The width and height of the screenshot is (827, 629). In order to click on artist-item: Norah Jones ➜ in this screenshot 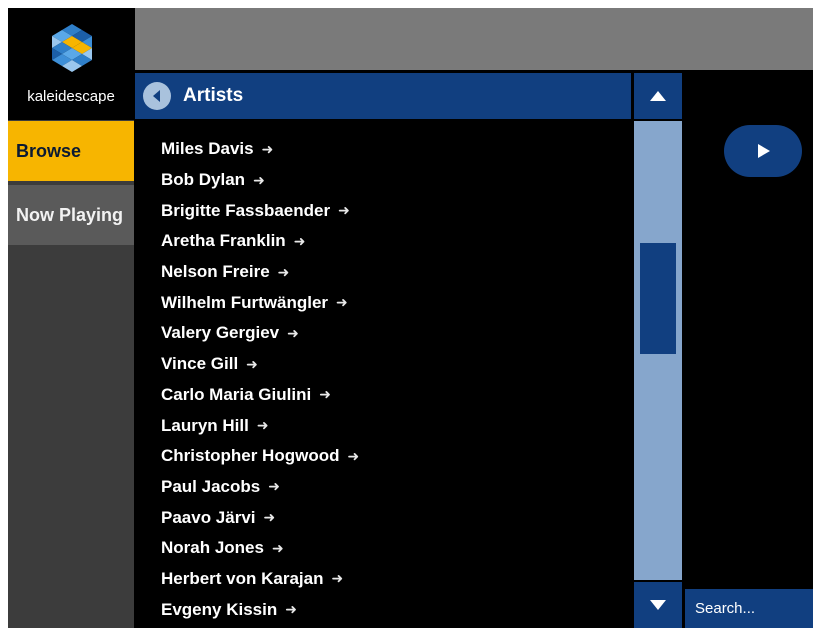, I will do `click(391, 548)`.